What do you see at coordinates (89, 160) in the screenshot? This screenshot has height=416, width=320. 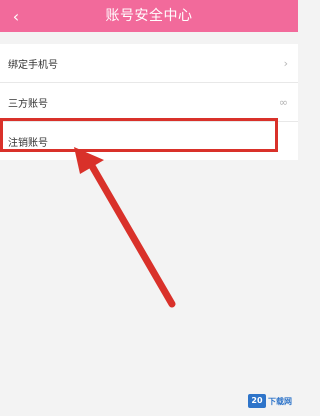 I see `arrow-head` at bounding box center [89, 160].